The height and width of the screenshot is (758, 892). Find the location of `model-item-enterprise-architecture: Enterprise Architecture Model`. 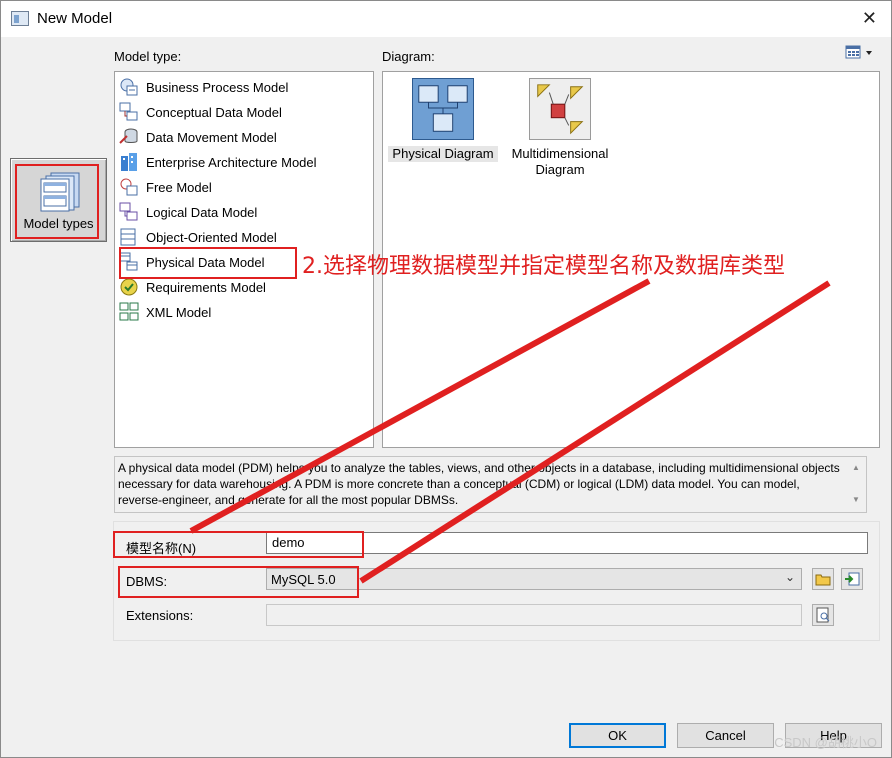

model-item-enterprise-architecture: Enterprise Architecture Model is located at coordinates (244, 162).